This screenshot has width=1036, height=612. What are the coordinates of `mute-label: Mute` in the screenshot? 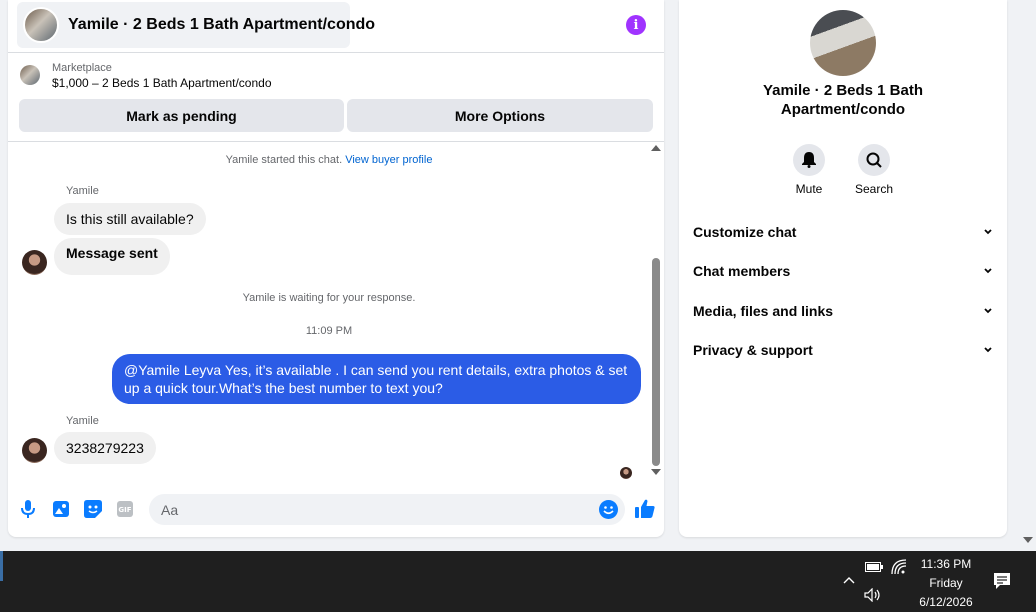 It's located at (809, 189).